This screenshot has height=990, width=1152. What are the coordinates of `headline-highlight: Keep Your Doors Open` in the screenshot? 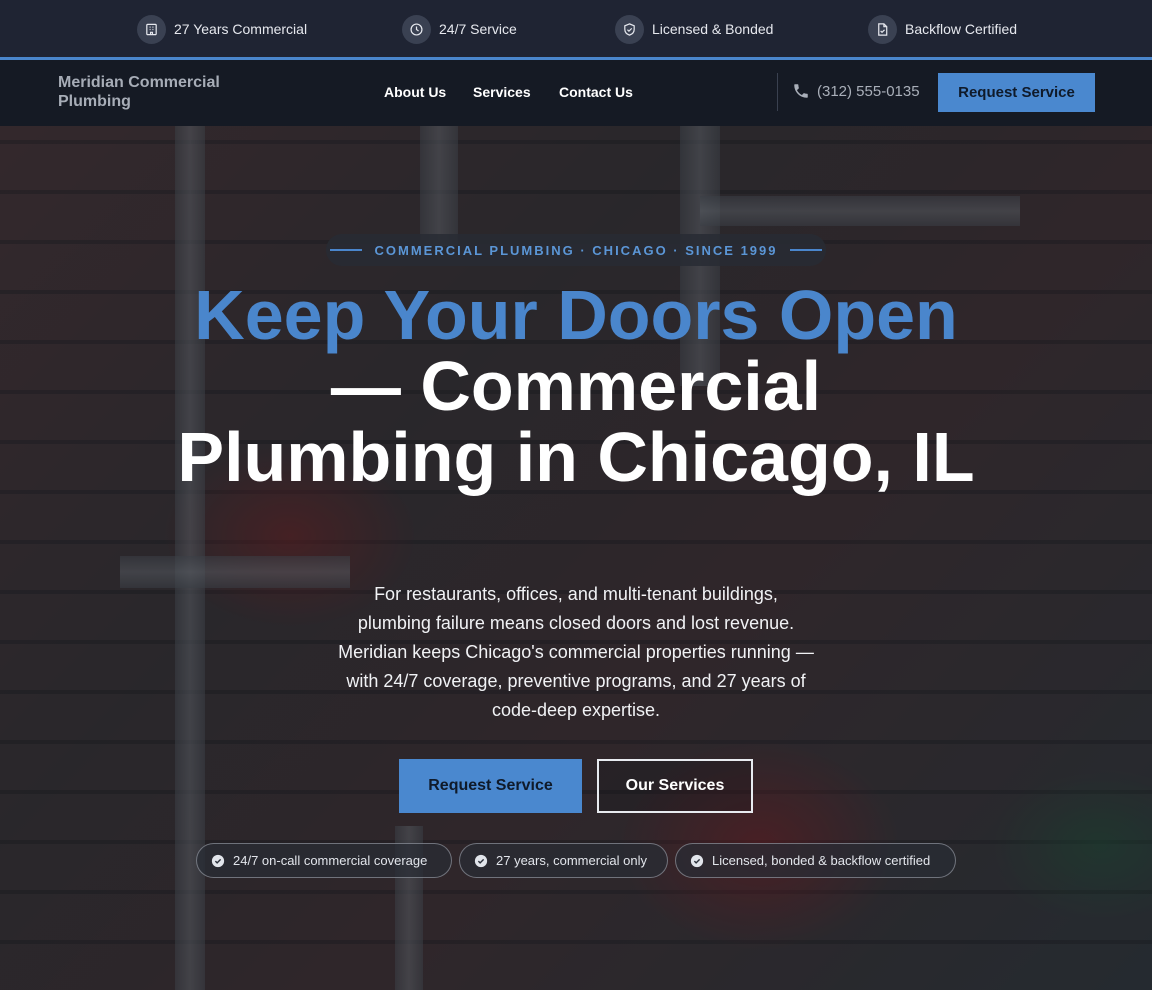 It's located at (576, 315).